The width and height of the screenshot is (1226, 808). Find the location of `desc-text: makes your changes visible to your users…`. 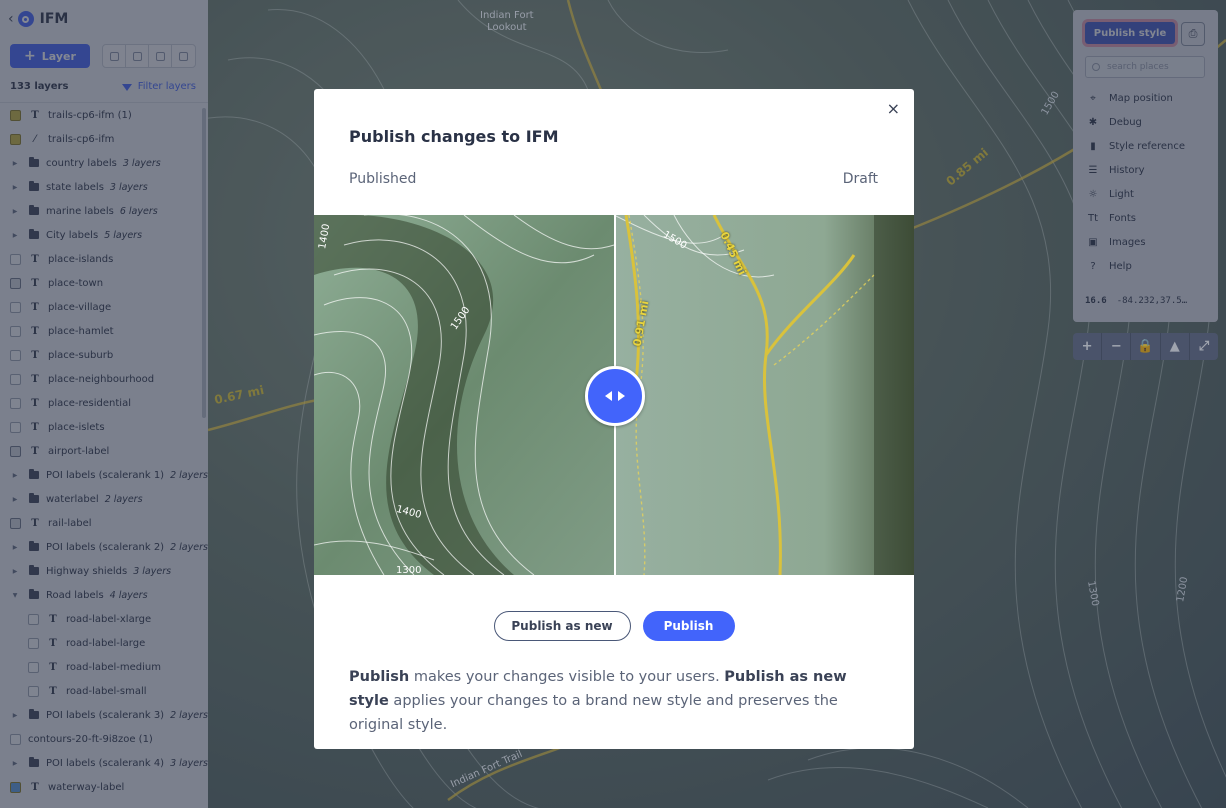

desc-text: makes your changes visible to your users… is located at coordinates (567, 677).